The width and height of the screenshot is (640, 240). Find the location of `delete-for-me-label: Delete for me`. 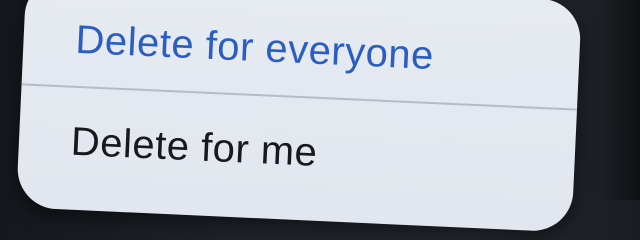

delete-for-me-label: Delete for me is located at coordinates (194, 147).